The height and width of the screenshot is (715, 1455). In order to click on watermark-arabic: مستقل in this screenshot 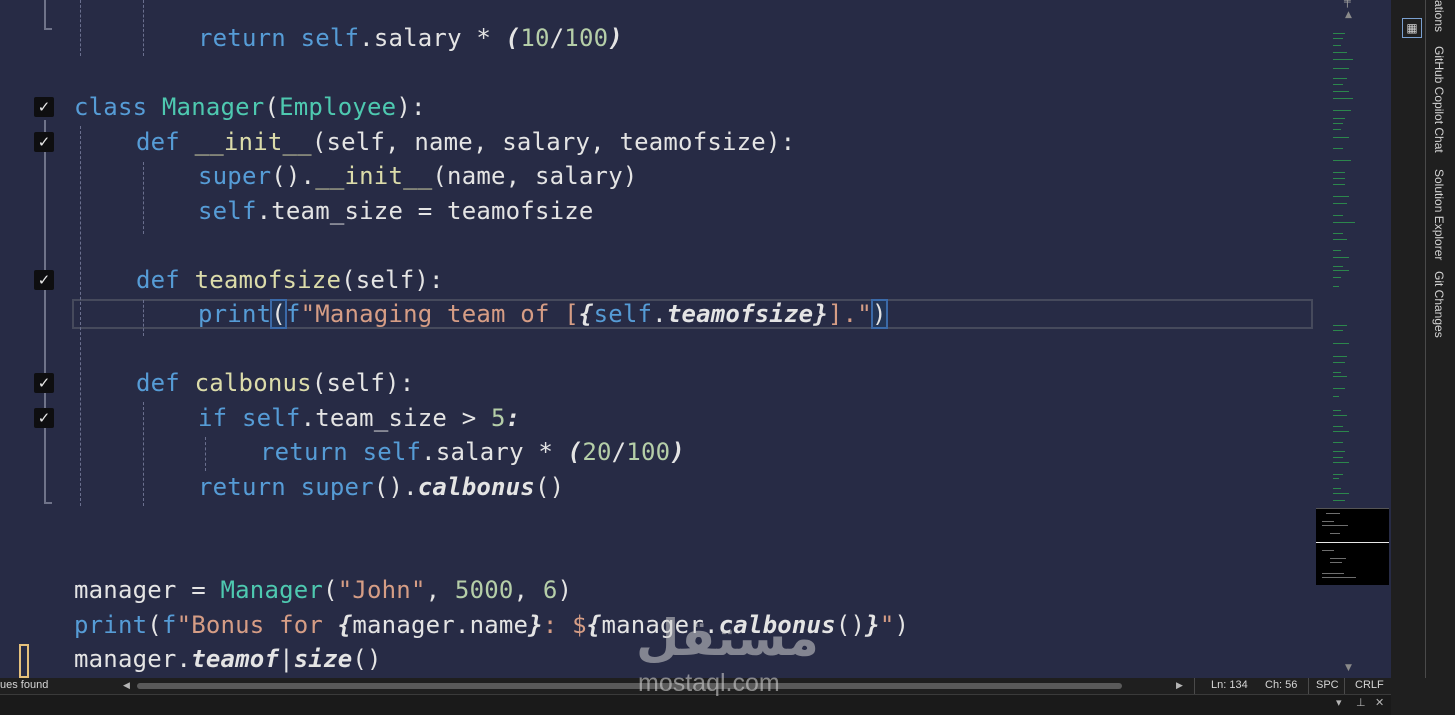, I will do `click(727, 638)`.